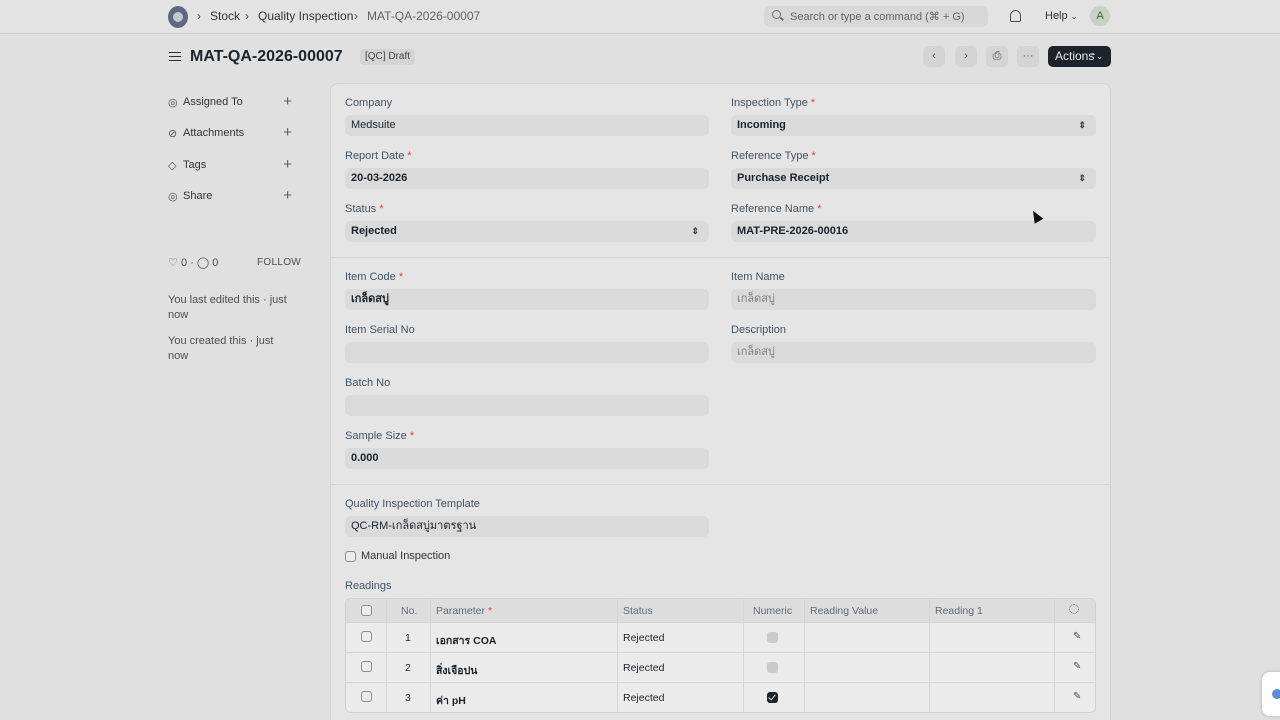 The height and width of the screenshot is (720, 1280). Describe the element at coordinates (527, 125) in the screenshot. I see `company-field: Medsuite` at that location.